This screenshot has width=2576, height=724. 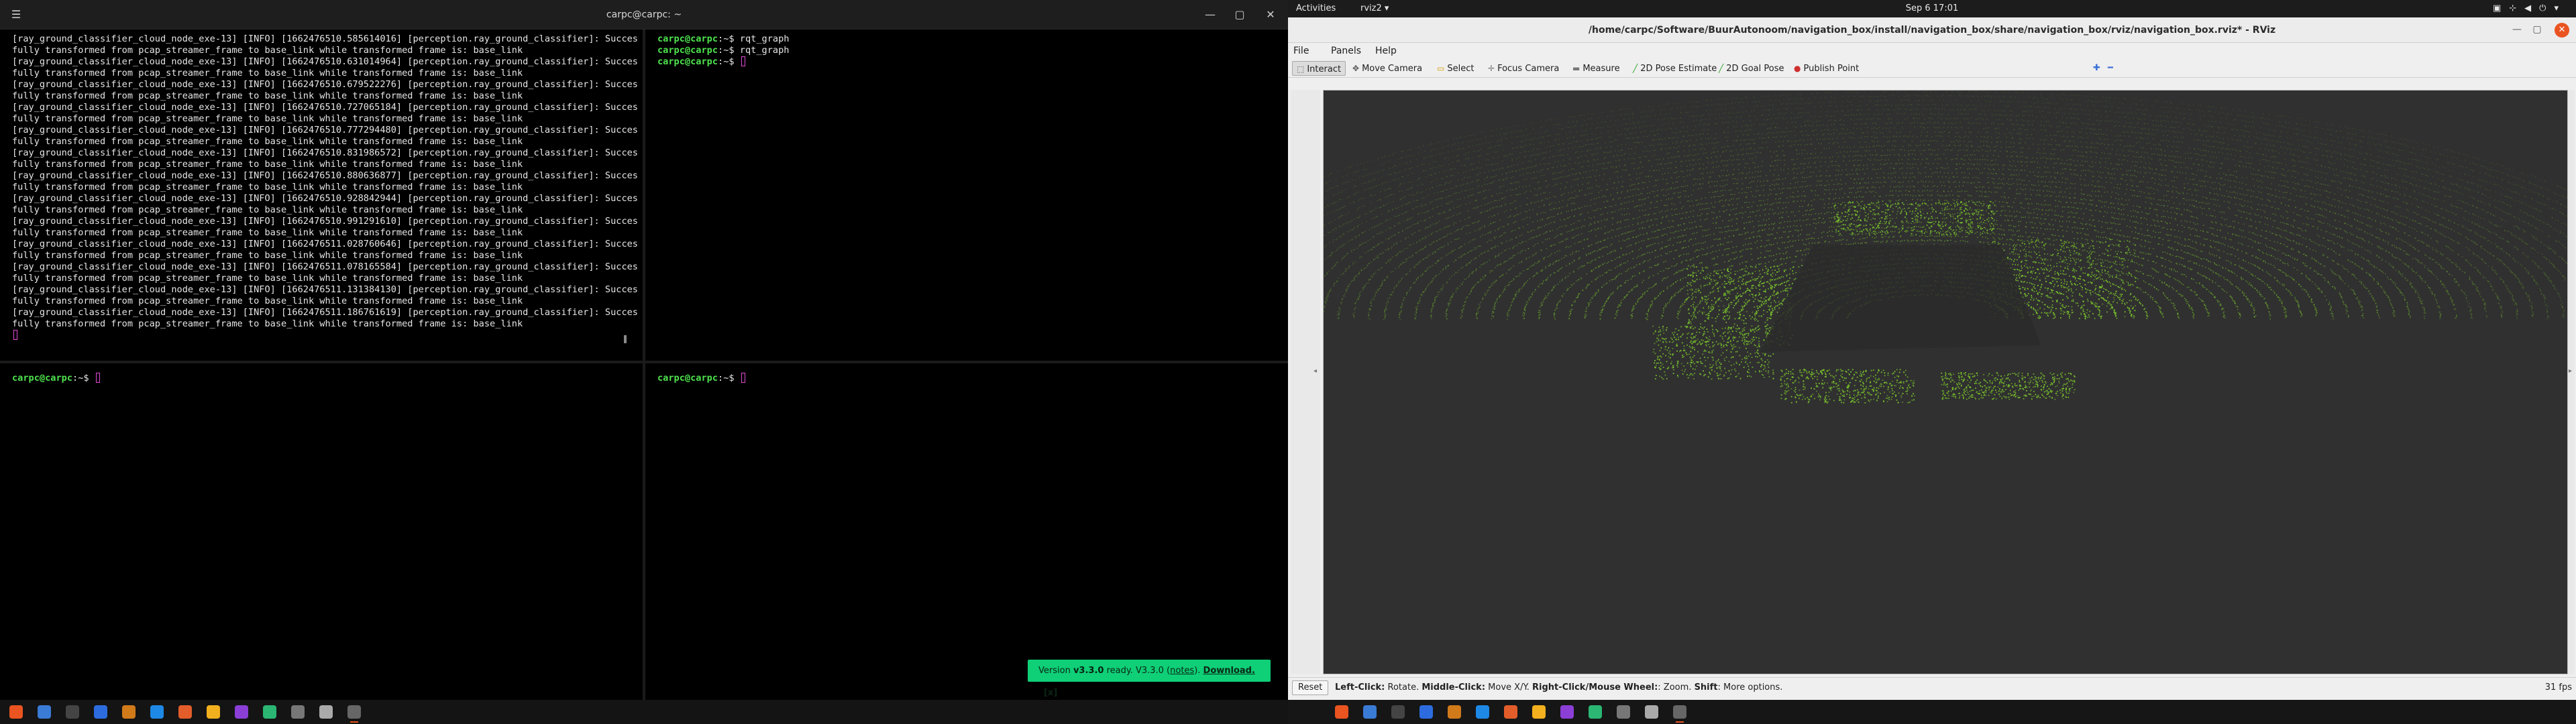 I want to click on hint-text: : More options., so click(x=1750, y=687).